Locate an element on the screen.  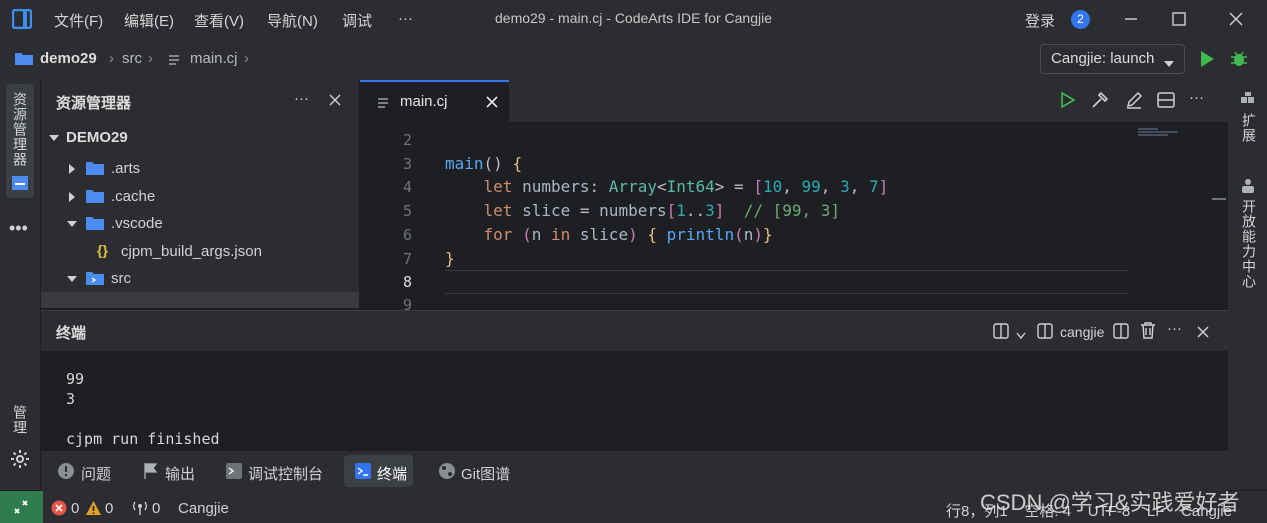
language-indicator: Cangjie is located at coordinates (203, 508).